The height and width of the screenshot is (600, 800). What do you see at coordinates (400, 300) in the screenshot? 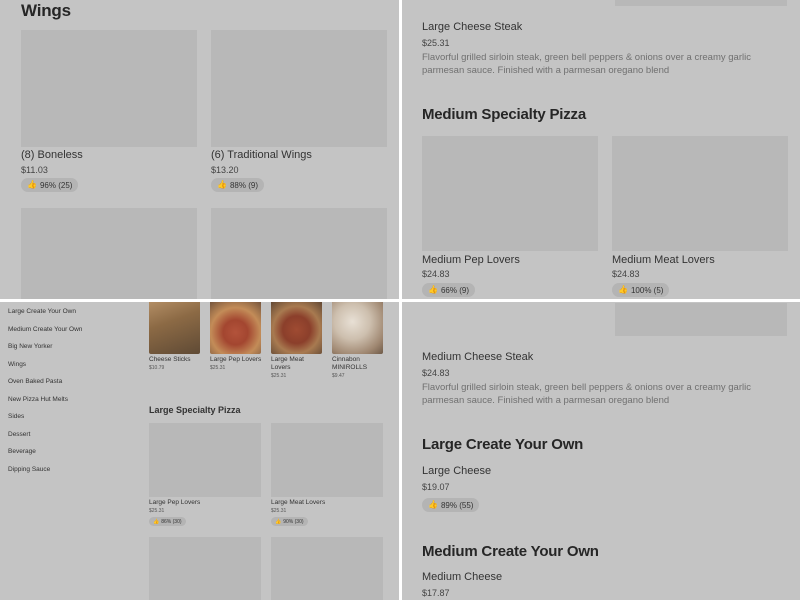
I see `horizontal-divider` at bounding box center [400, 300].